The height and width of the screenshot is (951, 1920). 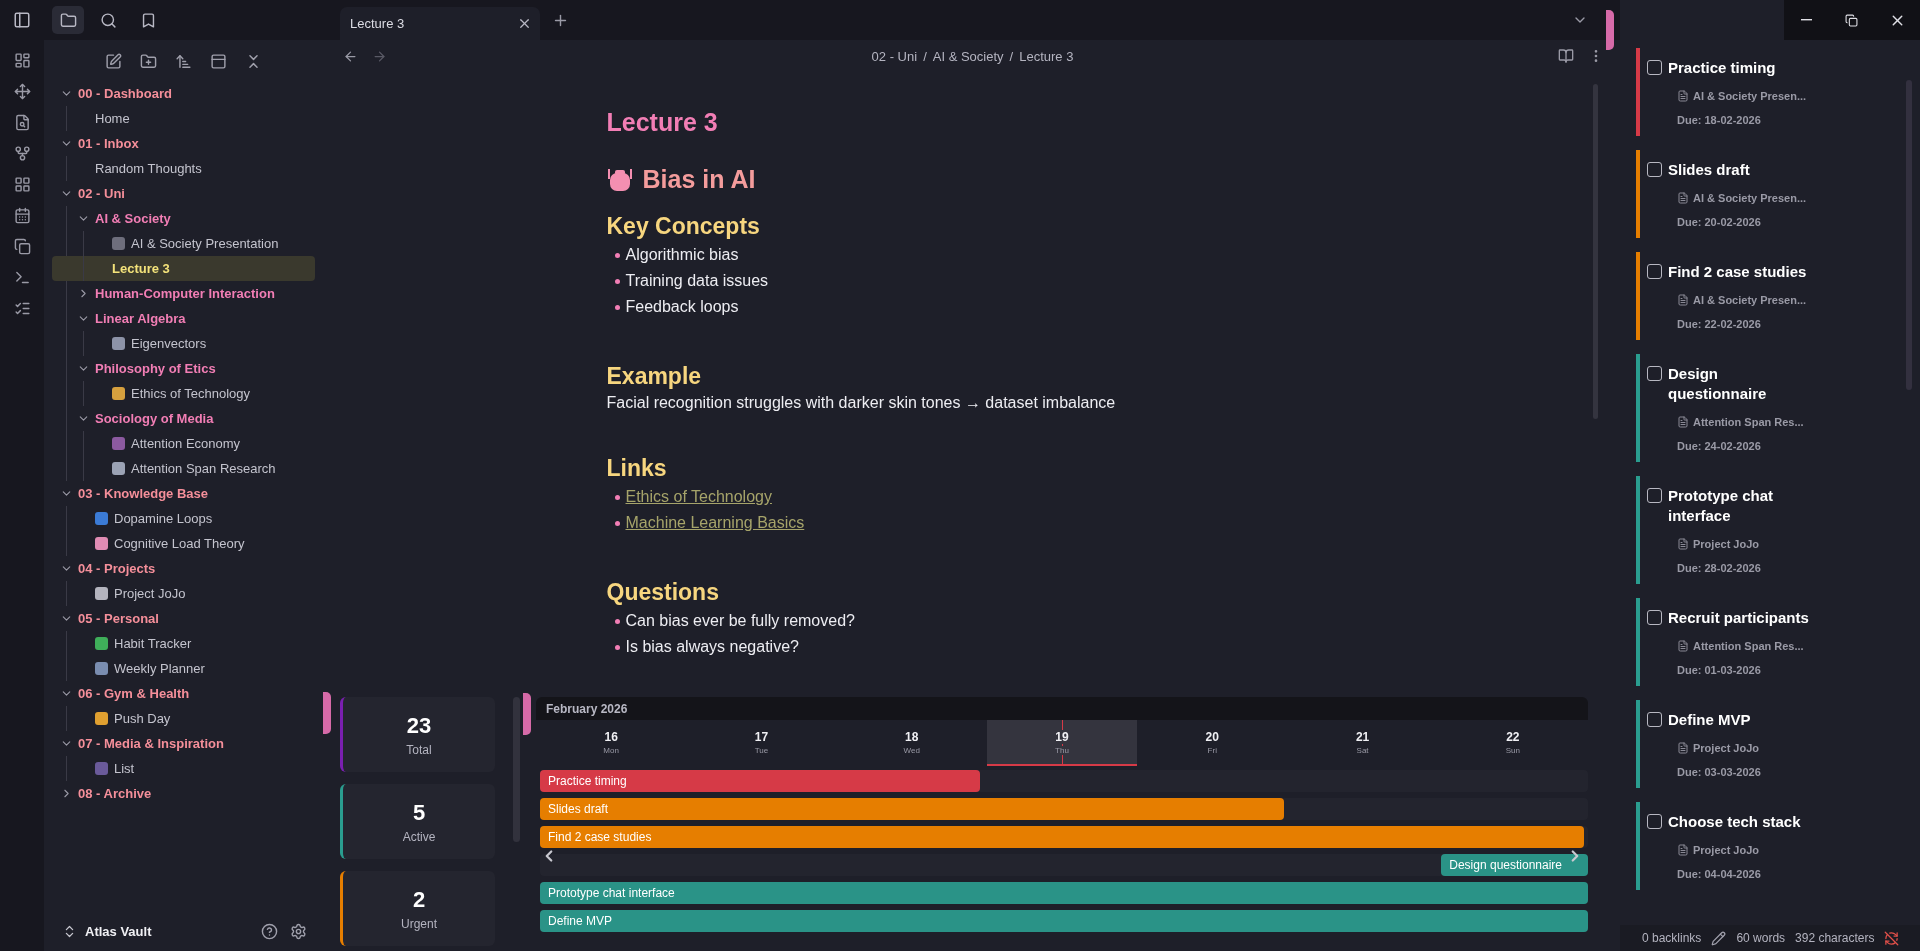 I want to click on file-item: Cognitive Load Theory, so click(x=183, y=543).